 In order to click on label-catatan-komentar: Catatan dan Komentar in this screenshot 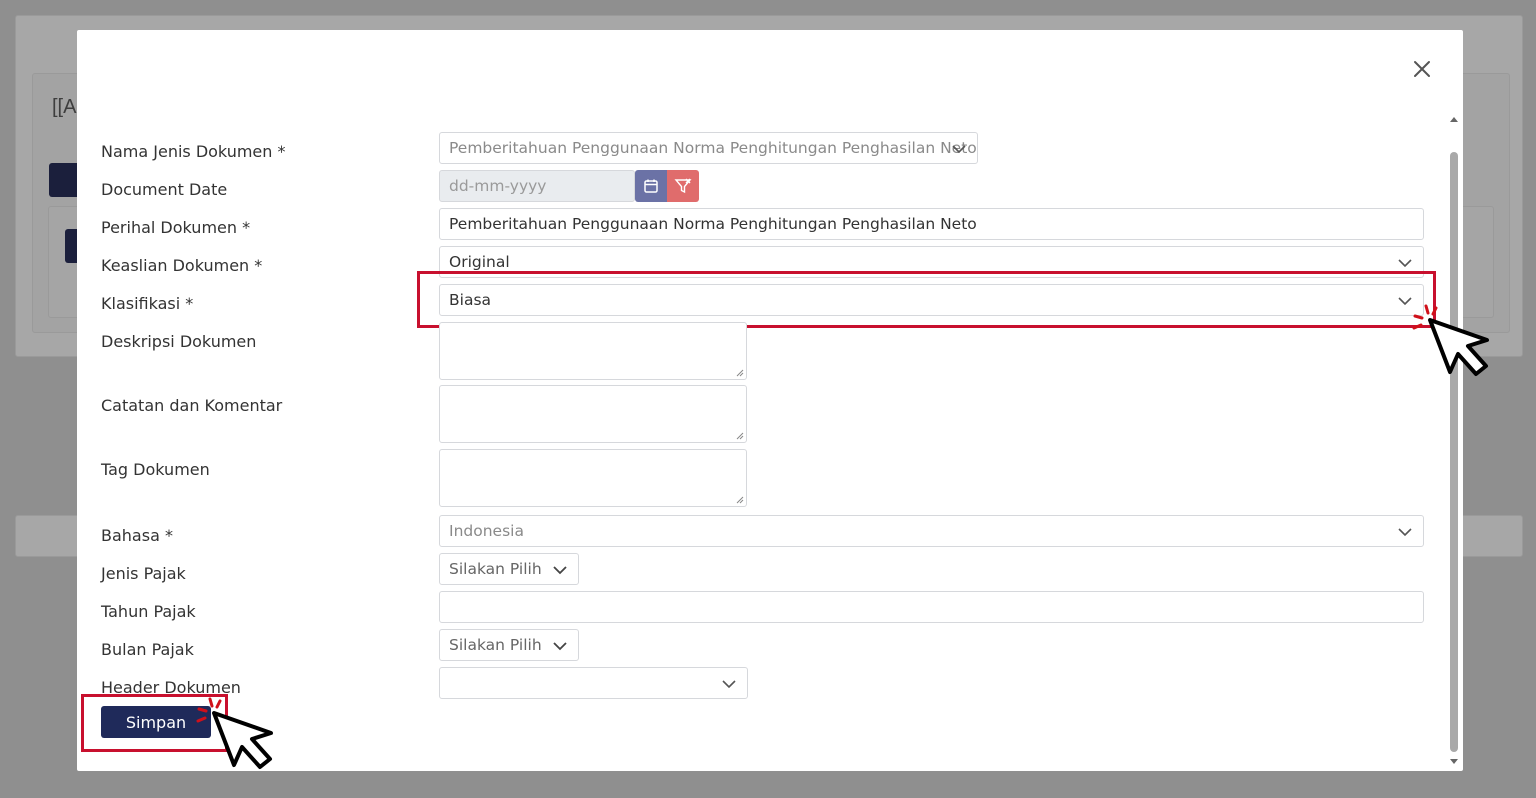, I will do `click(192, 405)`.